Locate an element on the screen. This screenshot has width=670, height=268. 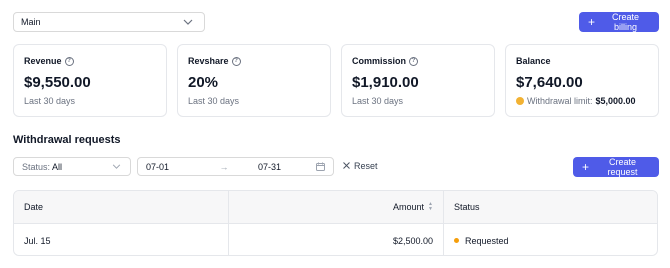
withdrawal-limit-label: Withdrawal limit: is located at coordinates (560, 101).